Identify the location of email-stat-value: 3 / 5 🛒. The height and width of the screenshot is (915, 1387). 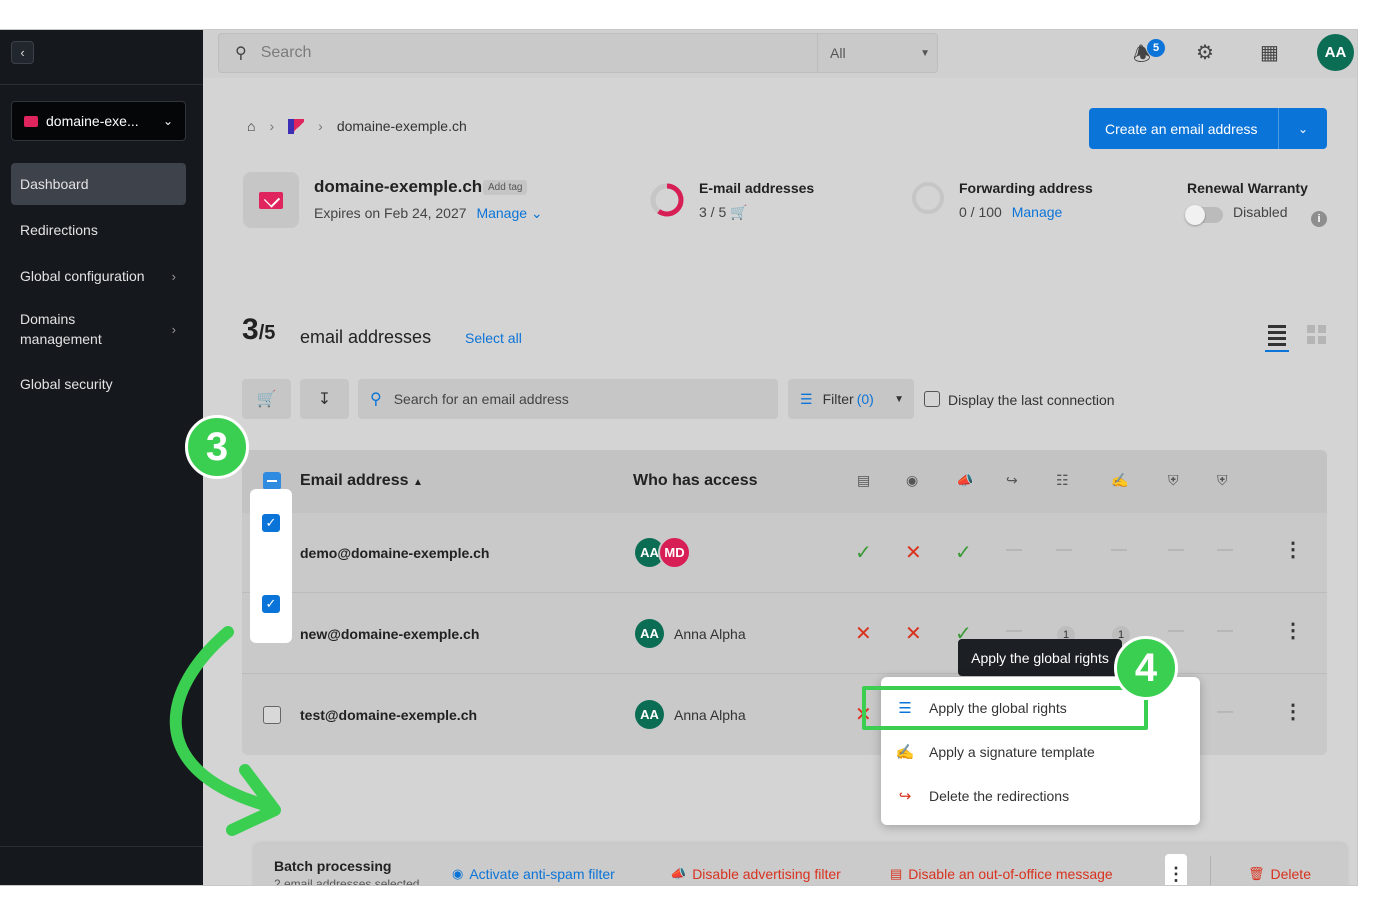
(723, 212).